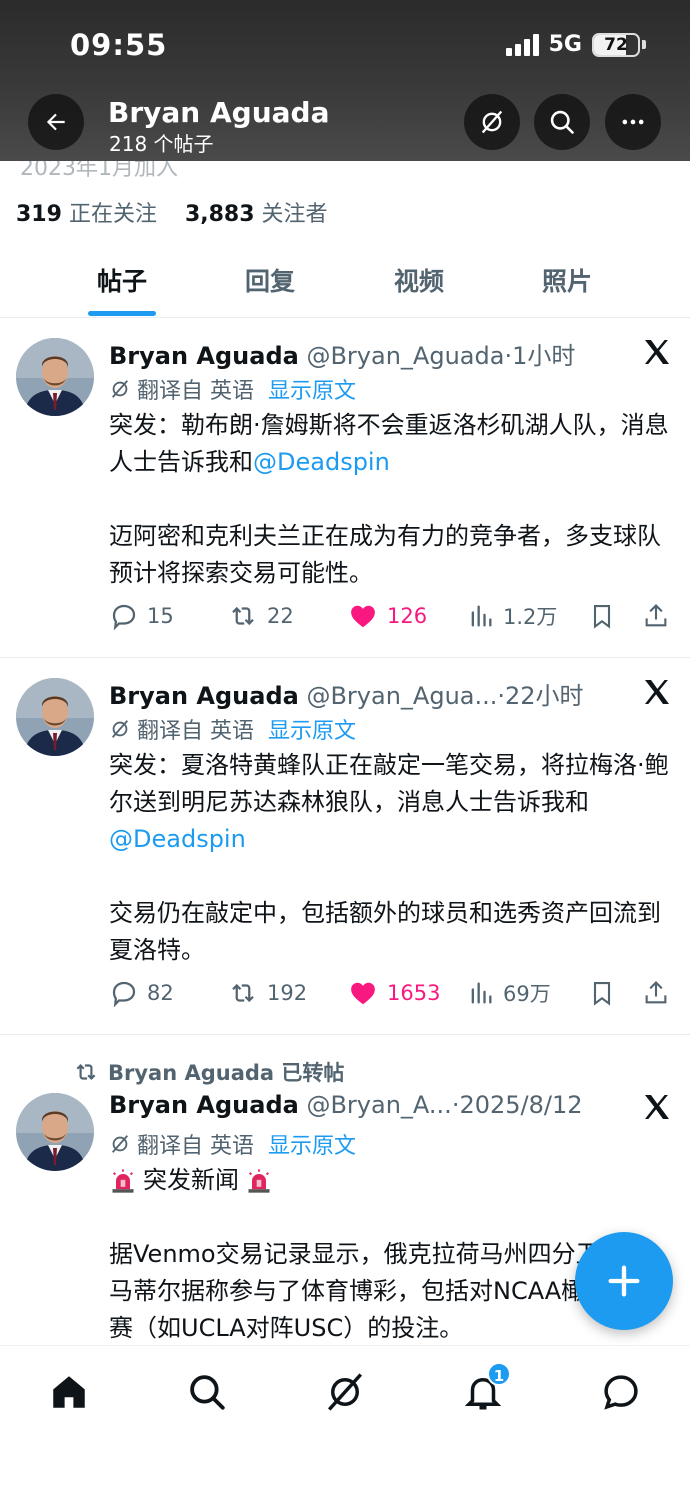 This screenshot has height=1493, width=690. What do you see at coordinates (256, 214) in the screenshot?
I see `followers-link: 3,883 关注者` at bounding box center [256, 214].